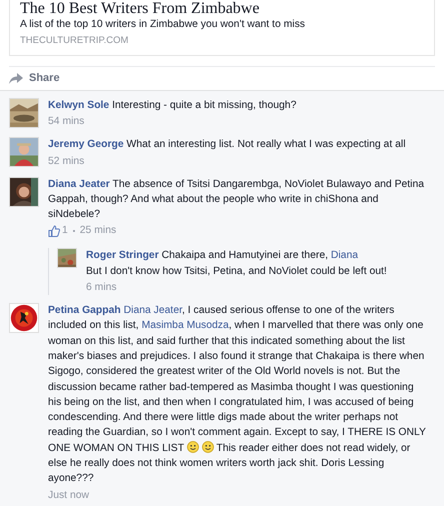 The height and width of the screenshot is (506, 444). Describe the element at coordinates (84, 310) in the screenshot. I see `author-link: Petina Gappah` at that location.